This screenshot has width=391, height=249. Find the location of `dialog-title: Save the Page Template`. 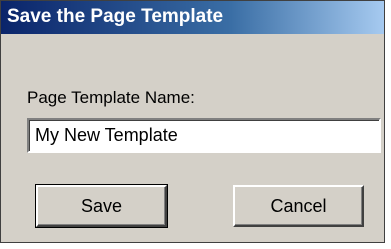

dialog-title: Save the Page Template is located at coordinates (115, 16).